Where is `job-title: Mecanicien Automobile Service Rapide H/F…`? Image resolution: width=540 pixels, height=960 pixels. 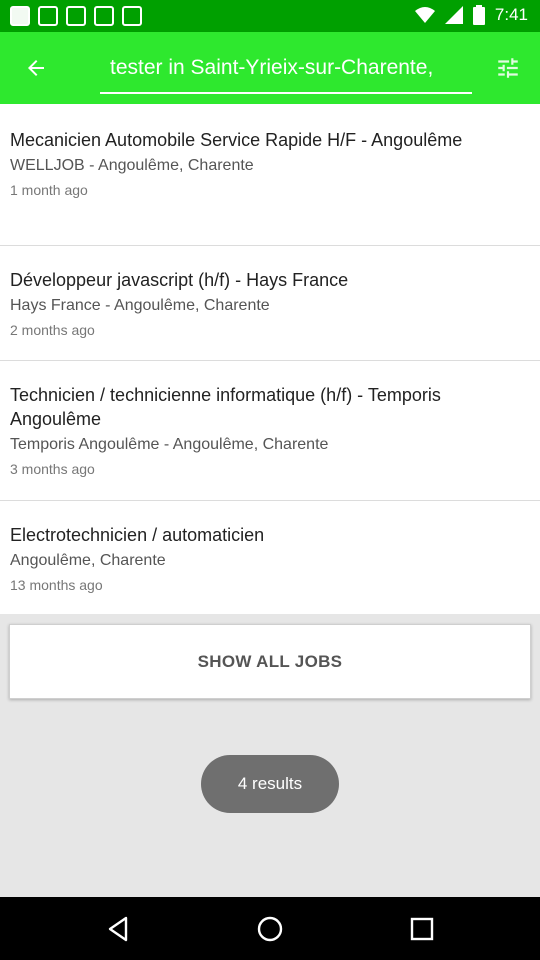
job-title: Mecanicien Automobile Service Rapide H/F… is located at coordinates (236, 140).